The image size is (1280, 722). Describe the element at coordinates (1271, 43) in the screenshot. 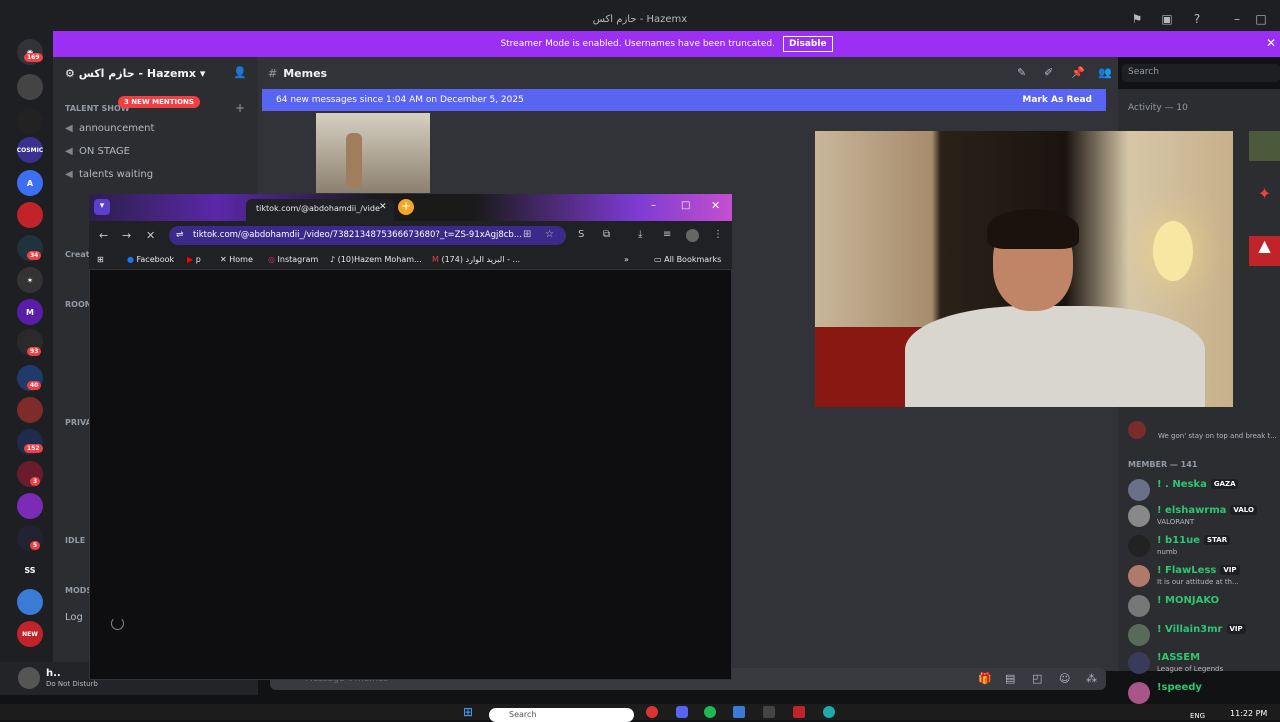

I see `close-icon: ✕` at that location.